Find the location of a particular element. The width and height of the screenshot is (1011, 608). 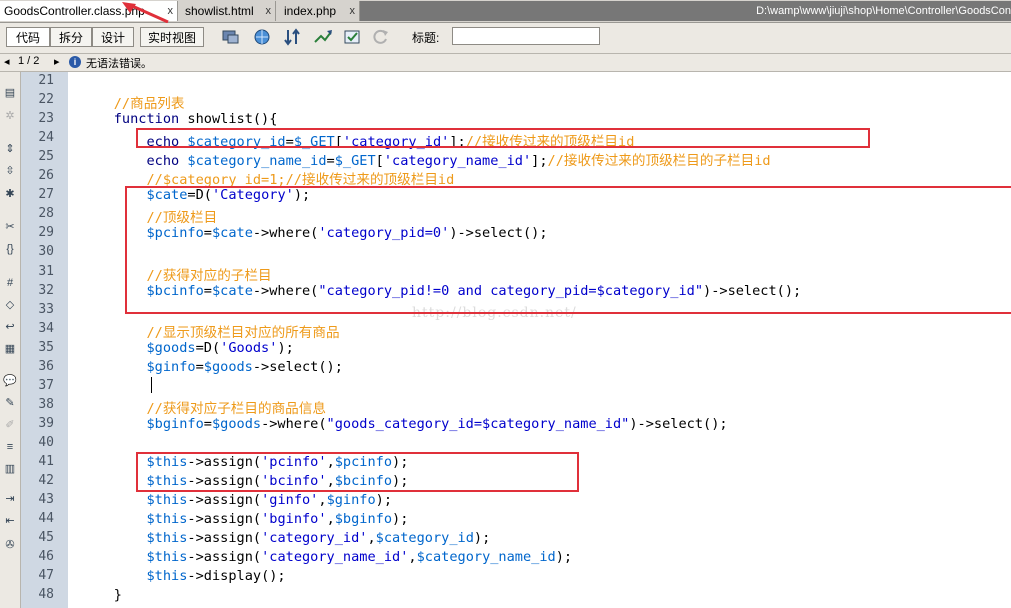

apply-comment-icon: 💬 is located at coordinates (10, 381).